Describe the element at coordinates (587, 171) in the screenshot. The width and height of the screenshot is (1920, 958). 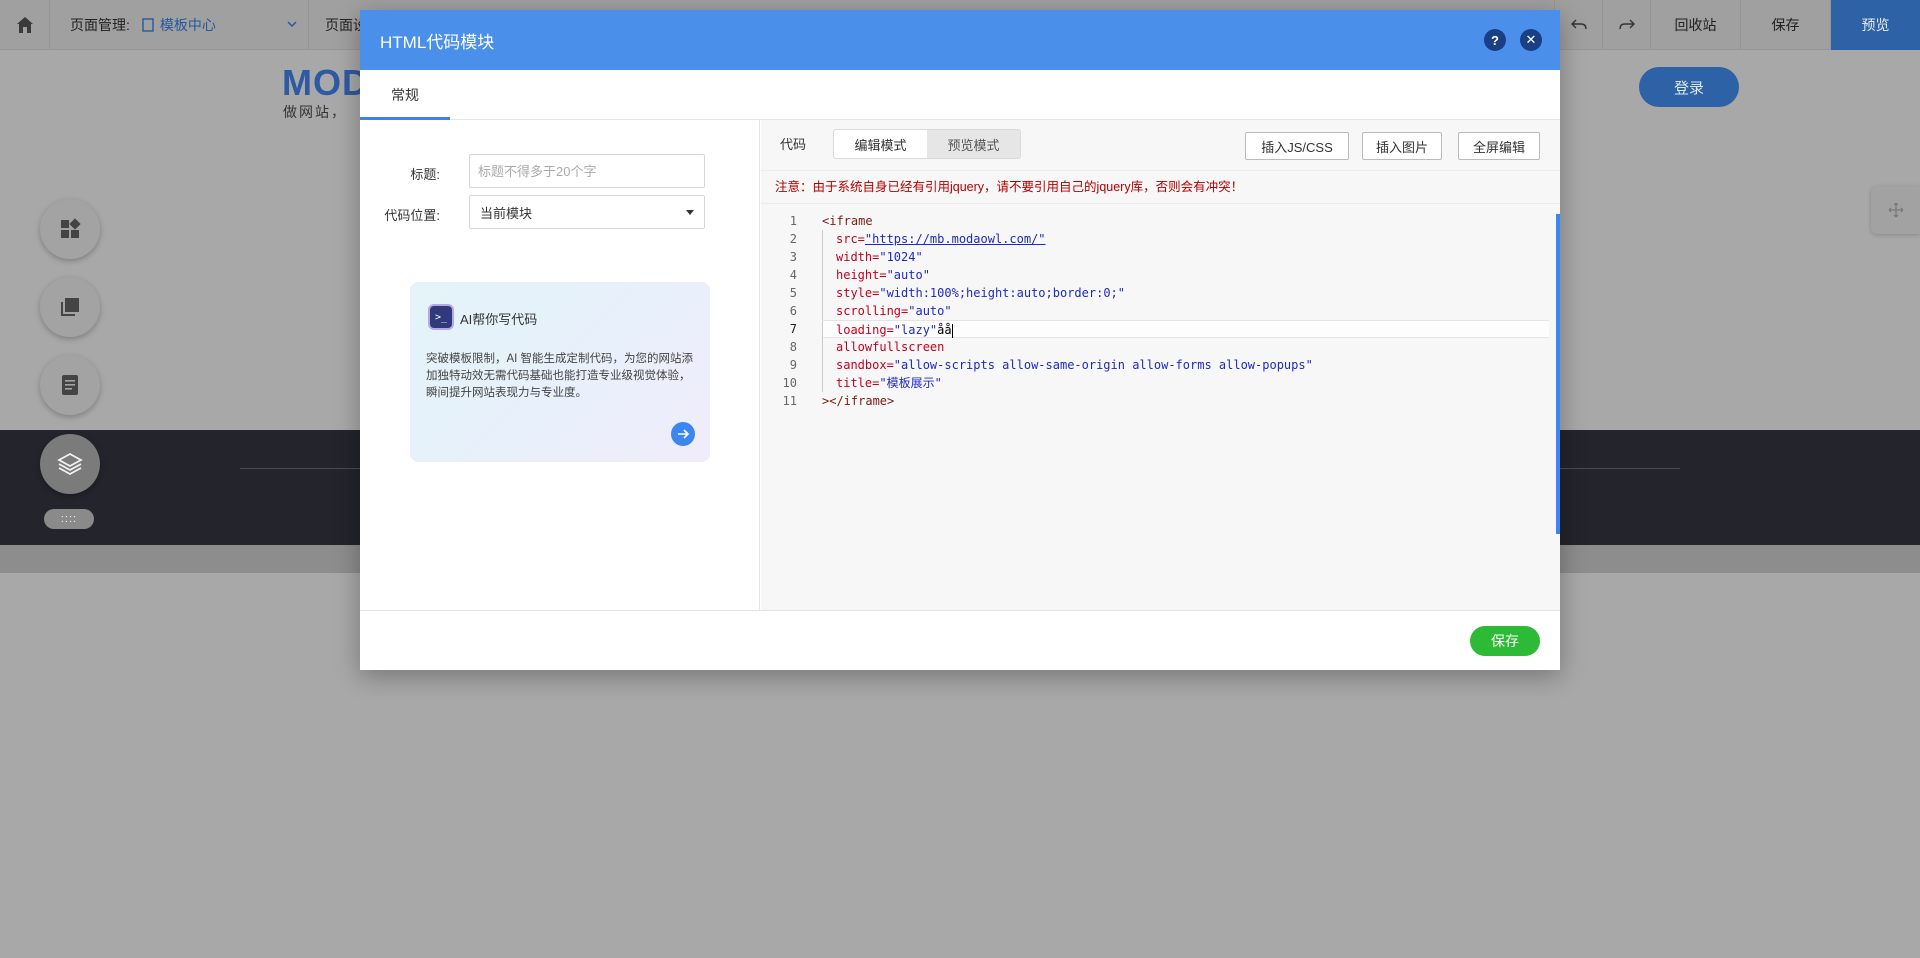
I see `title-input` at that location.